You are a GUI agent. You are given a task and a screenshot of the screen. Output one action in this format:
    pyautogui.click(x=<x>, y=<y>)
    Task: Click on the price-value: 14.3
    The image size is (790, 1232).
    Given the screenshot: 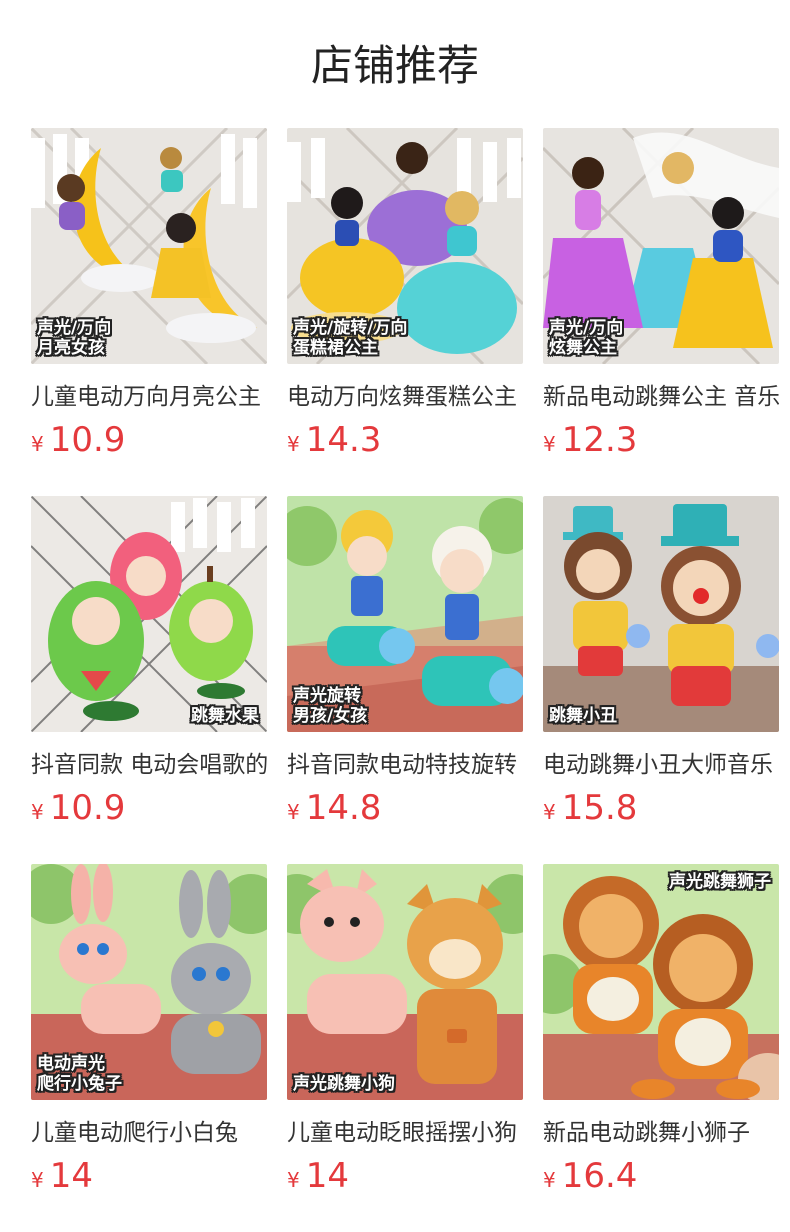 What is the action you would take?
    pyautogui.click(x=343, y=440)
    